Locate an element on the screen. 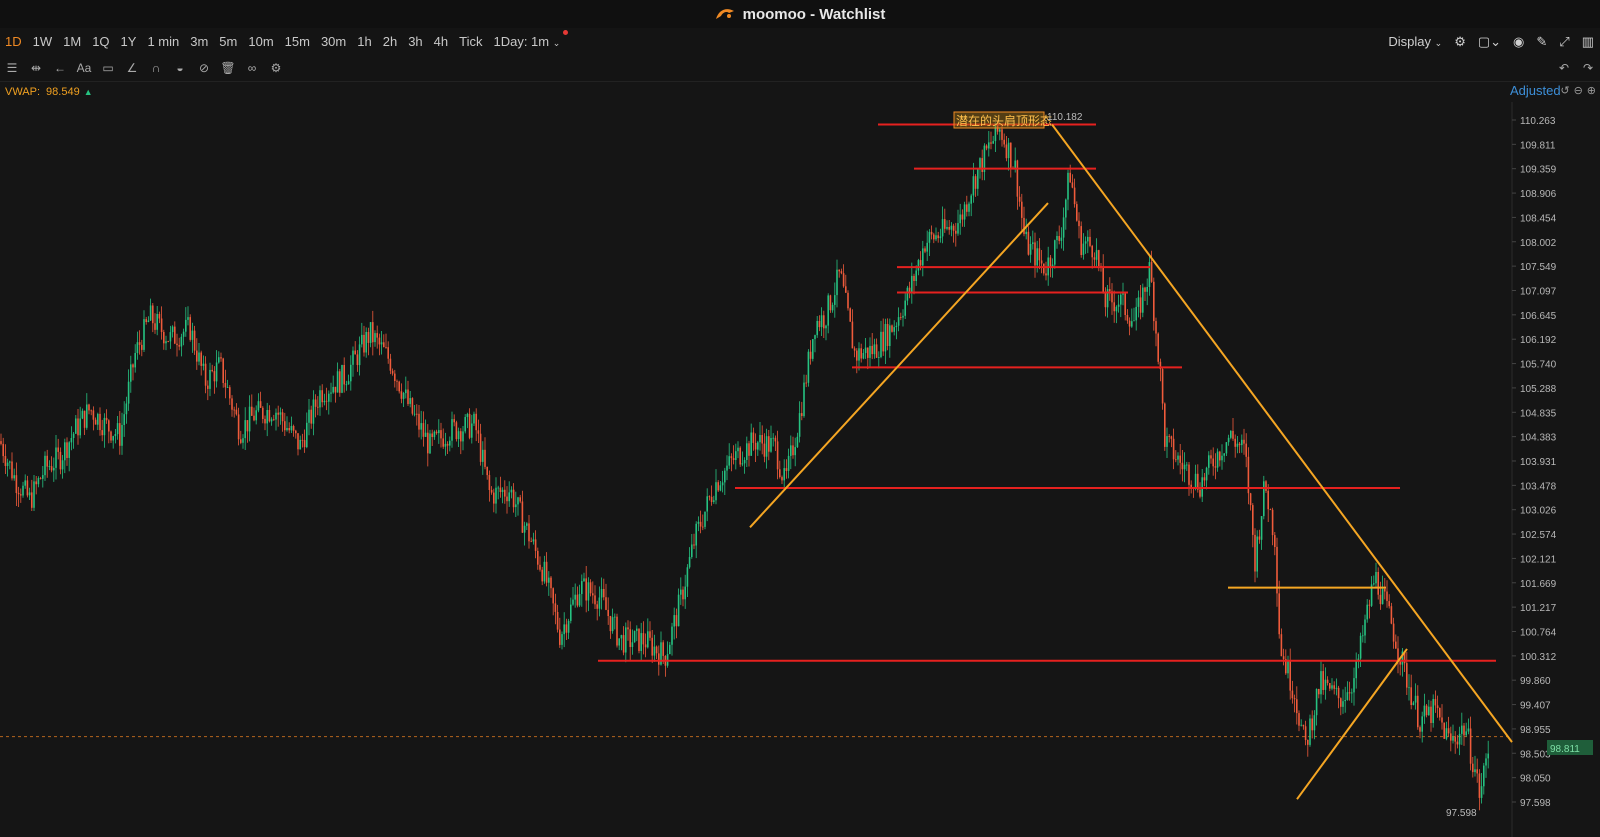  reset-icon: ↺ is located at coordinates (1564, 90).